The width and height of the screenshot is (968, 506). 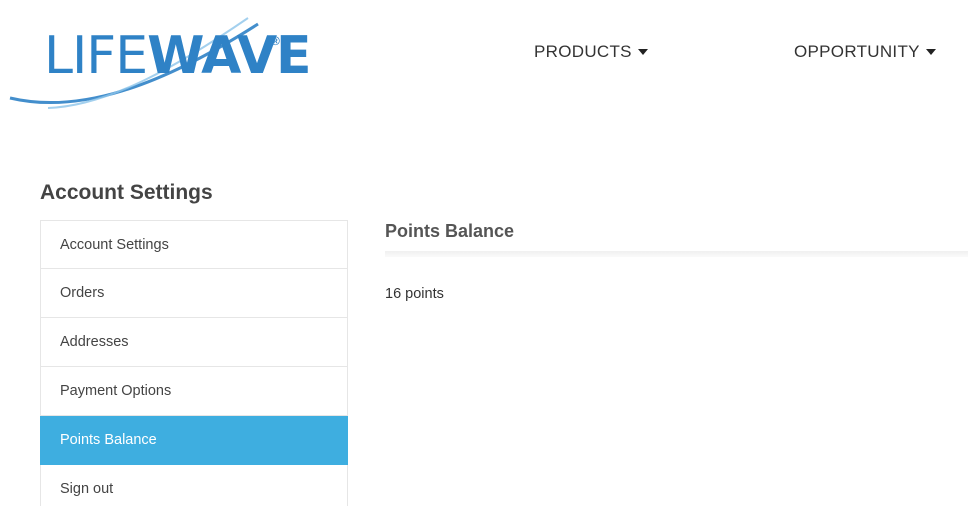 I want to click on sidebar-item-points-balance: Points Balance, so click(x=194, y=440).